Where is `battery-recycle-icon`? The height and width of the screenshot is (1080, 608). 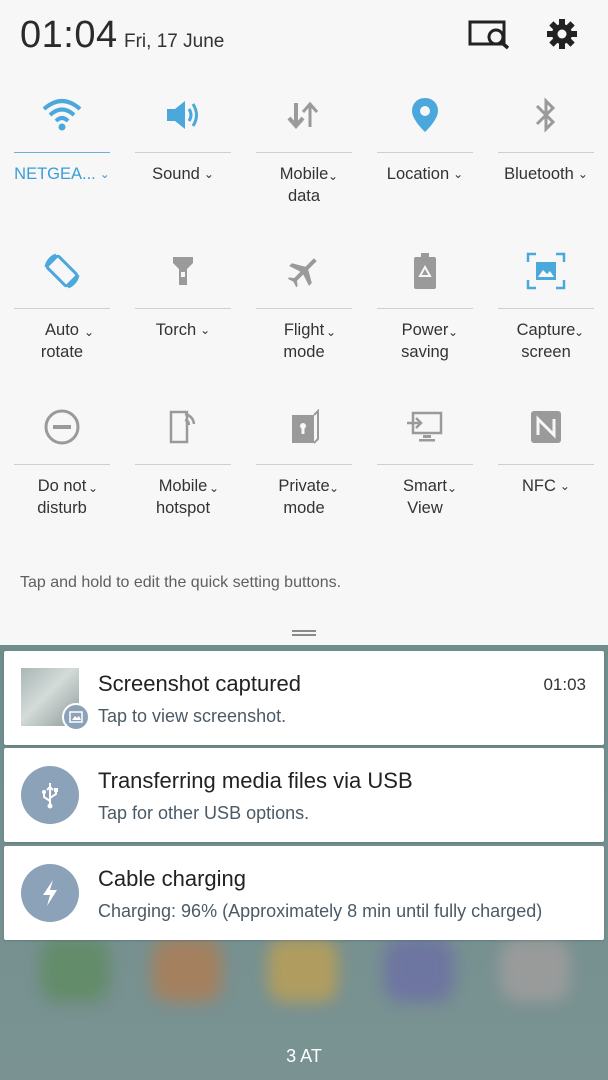
battery-recycle-icon is located at coordinates (425, 271).